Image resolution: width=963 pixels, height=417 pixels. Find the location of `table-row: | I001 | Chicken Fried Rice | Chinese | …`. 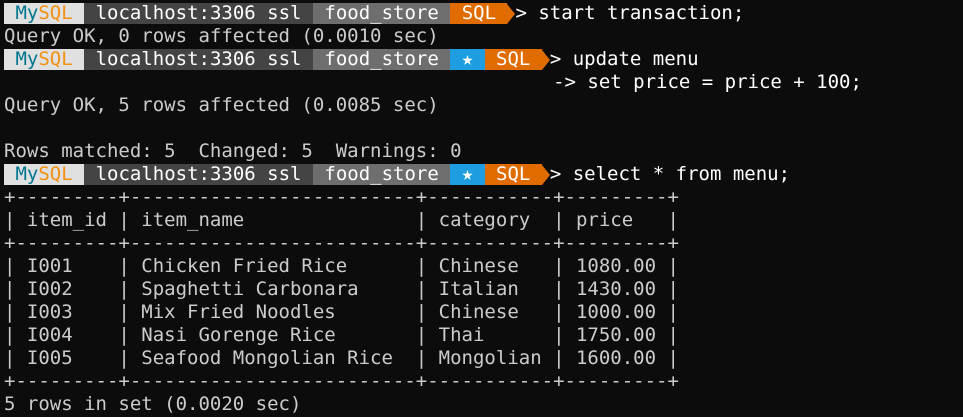

table-row: | I001 | Chicken Fried Rice | Chinese | … is located at coordinates (341, 266).